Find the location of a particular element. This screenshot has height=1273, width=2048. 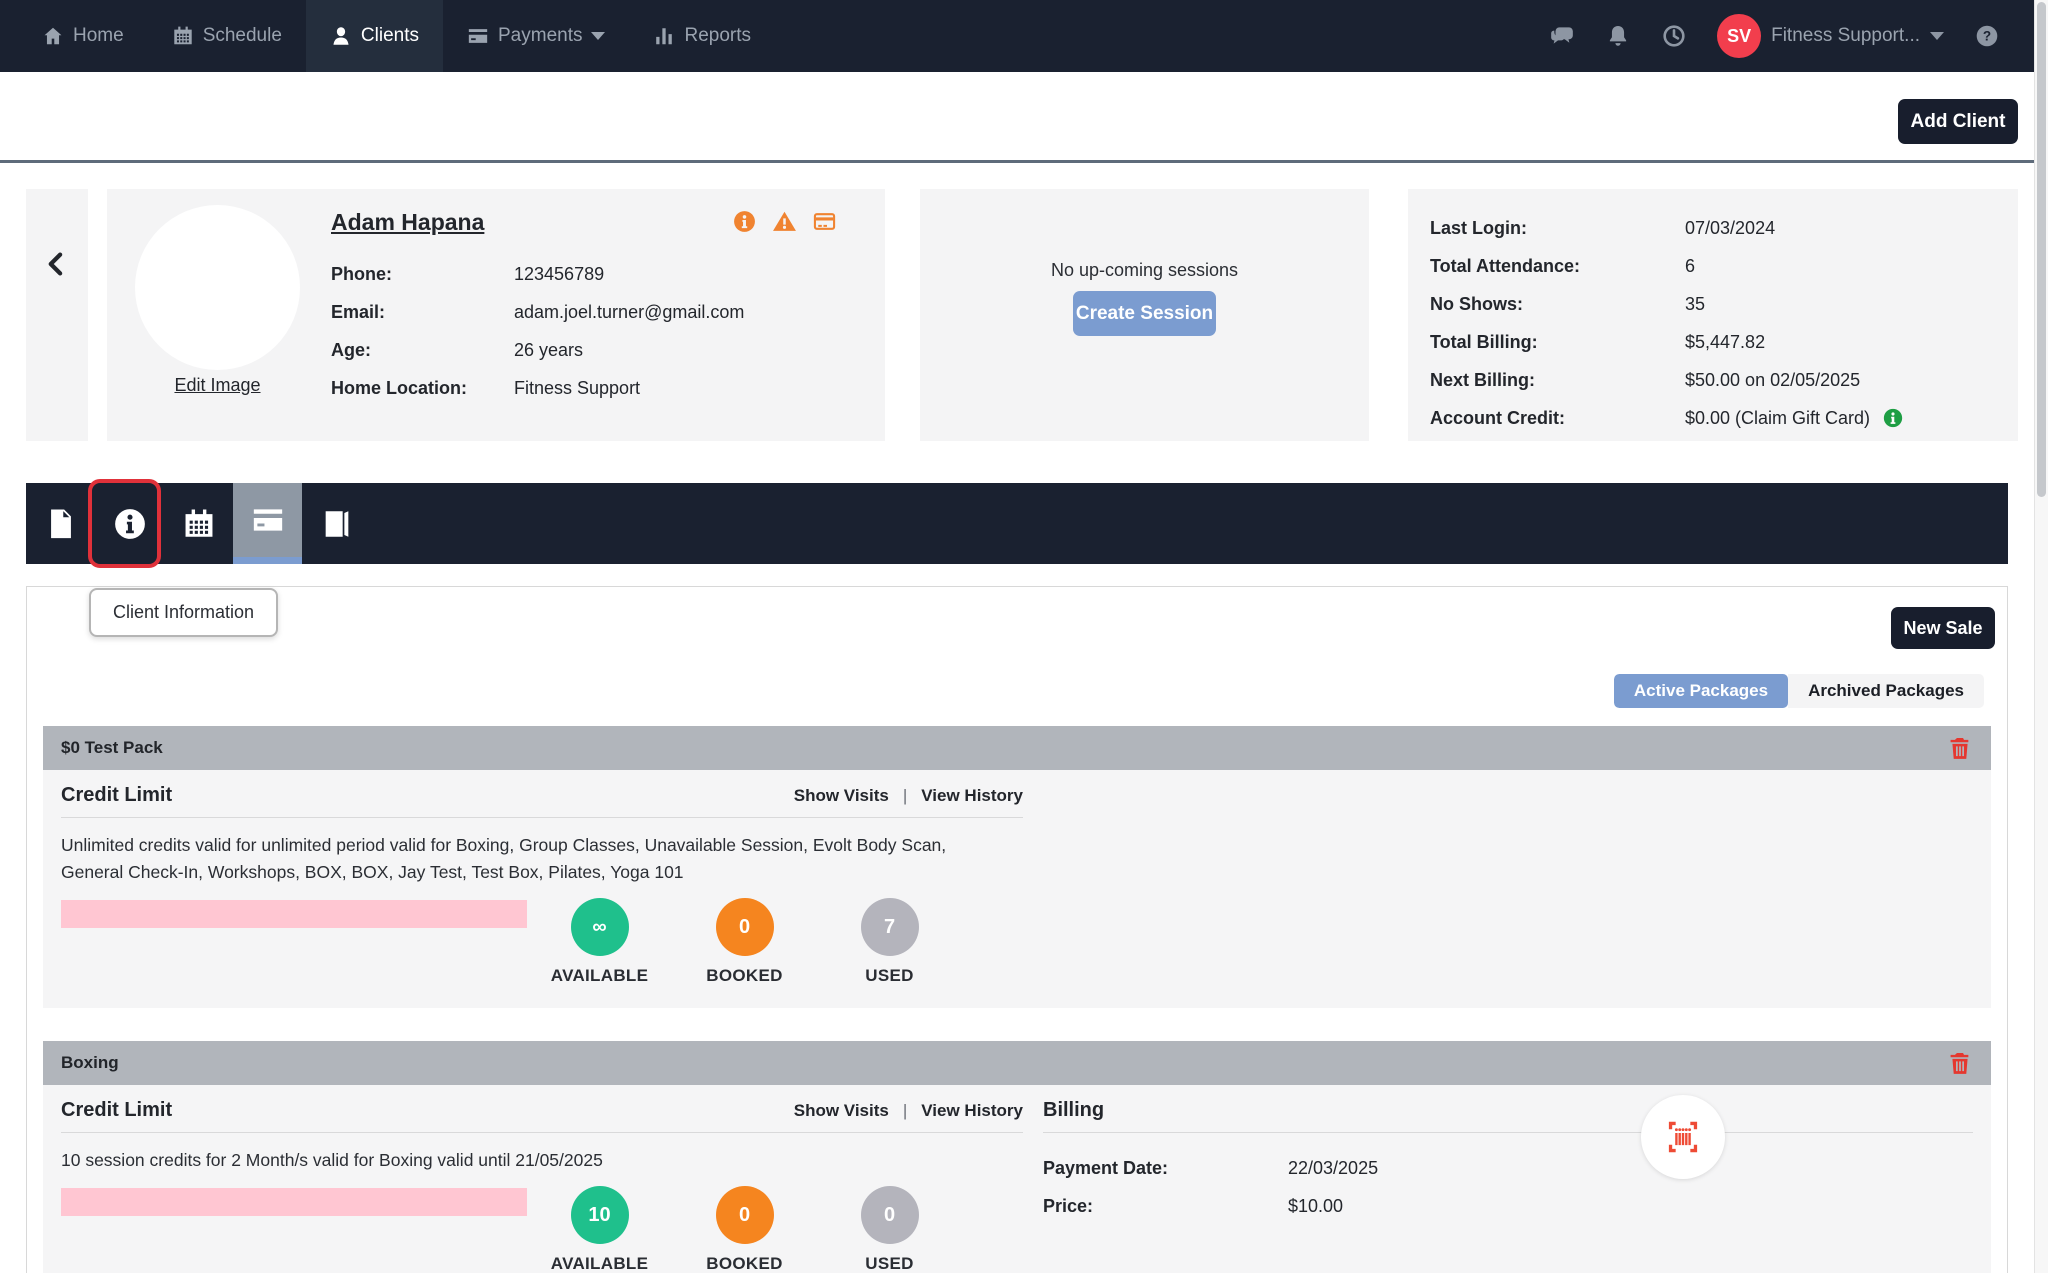

stat-account-credit: Account Credit: $0.00 (Claim Gift Card) is located at coordinates (1724, 418).